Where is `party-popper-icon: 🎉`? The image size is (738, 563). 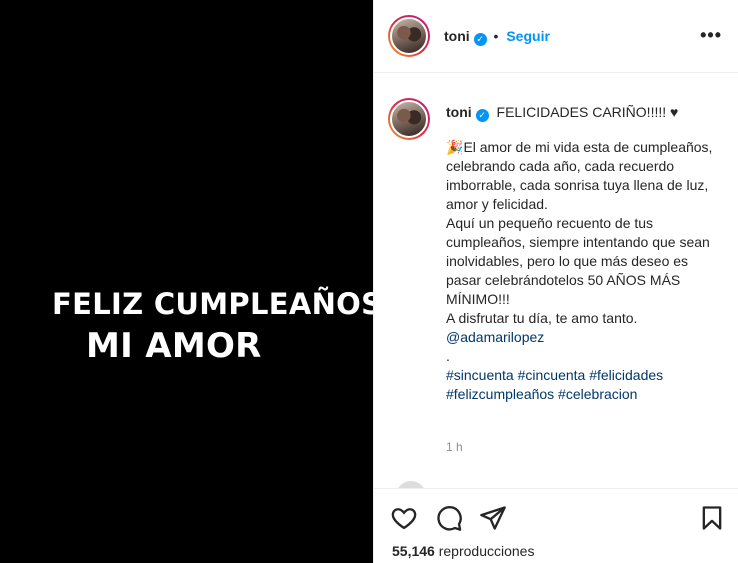
party-popper-icon: 🎉 is located at coordinates (455, 147).